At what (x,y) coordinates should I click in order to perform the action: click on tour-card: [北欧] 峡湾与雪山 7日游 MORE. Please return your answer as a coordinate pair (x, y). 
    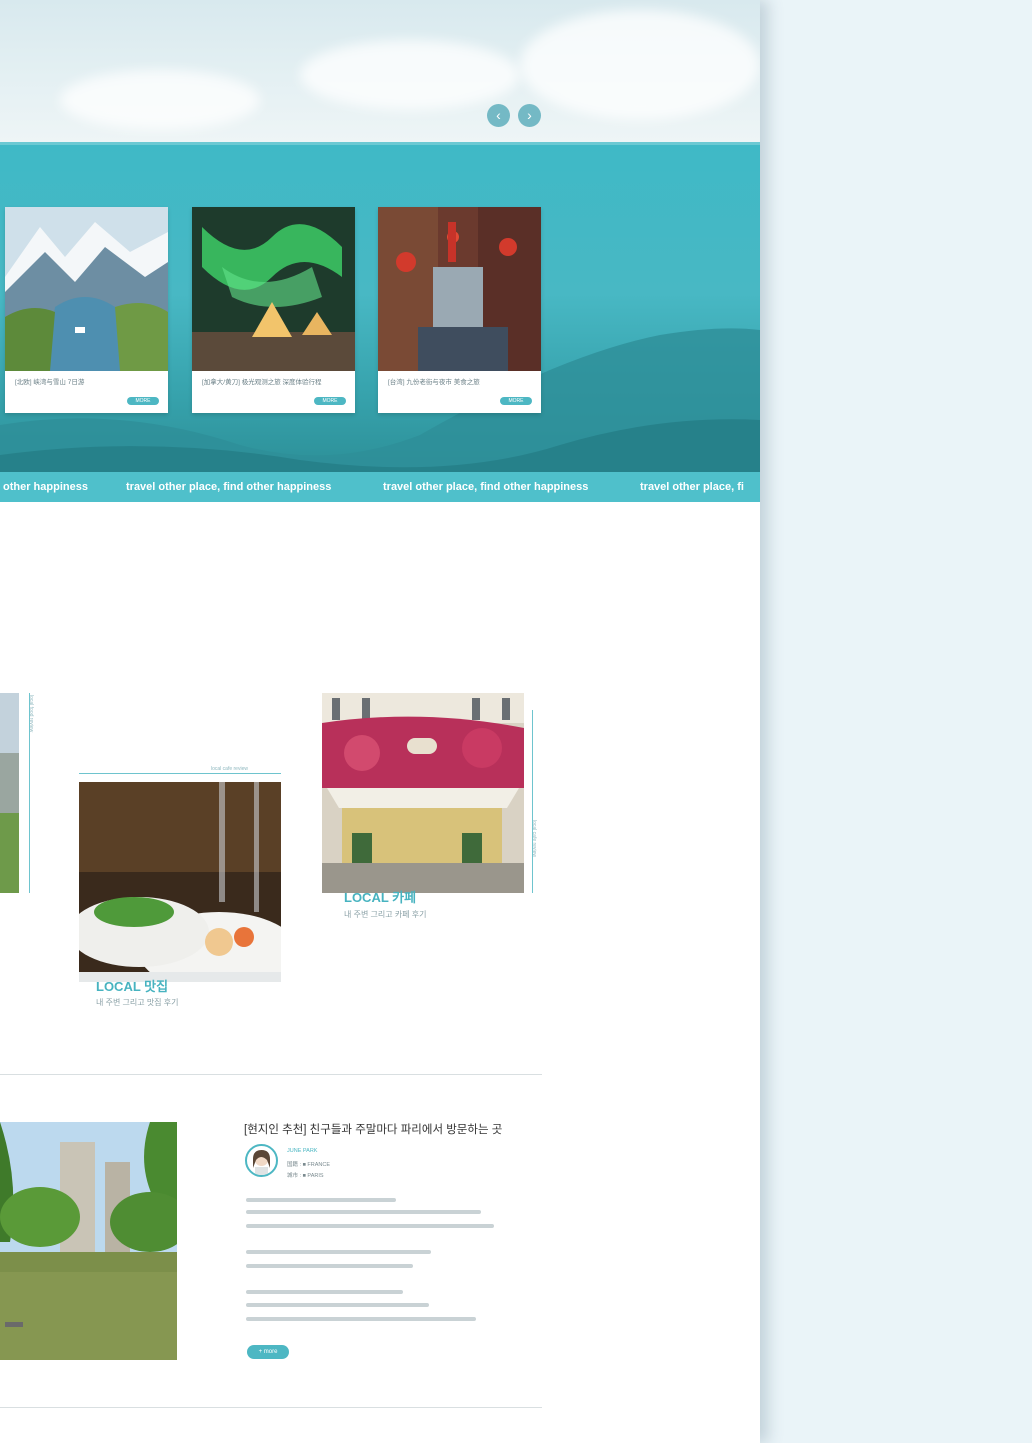
    Looking at the image, I should click on (86, 310).